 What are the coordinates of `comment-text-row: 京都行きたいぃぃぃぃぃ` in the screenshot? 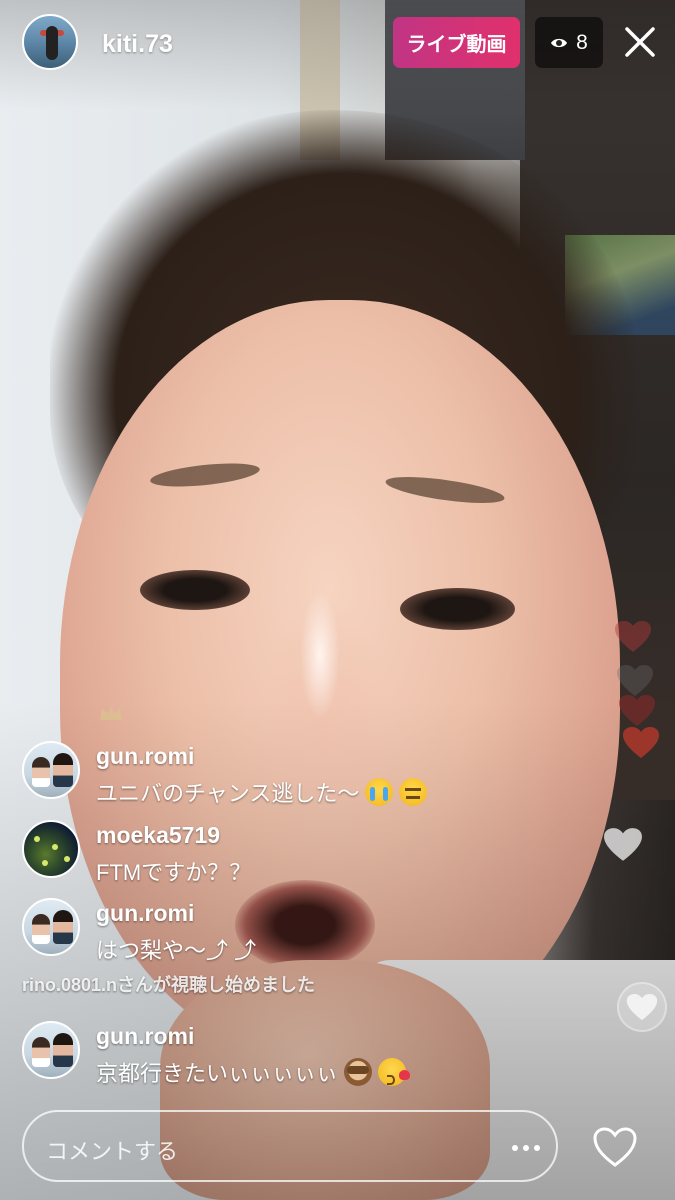 It's located at (253, 1072).